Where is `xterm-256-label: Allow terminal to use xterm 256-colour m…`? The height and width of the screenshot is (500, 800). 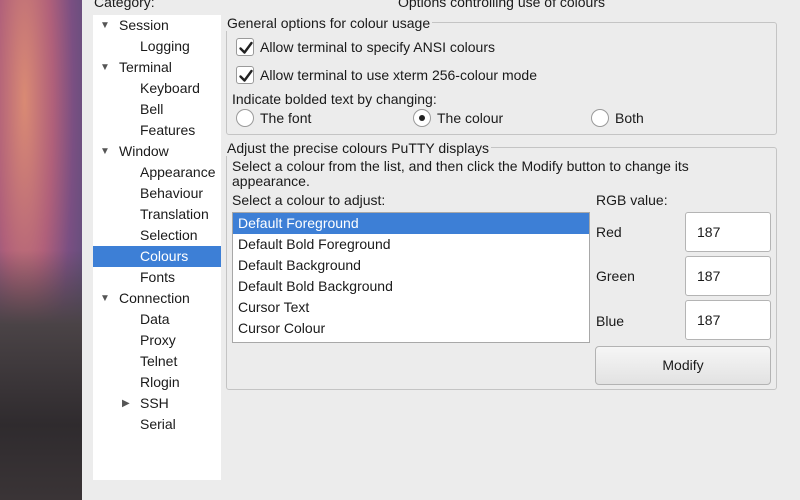
xterm-256-label: Allow terminal to use xterm 256-colour m… is located at coordinates (399, 75).